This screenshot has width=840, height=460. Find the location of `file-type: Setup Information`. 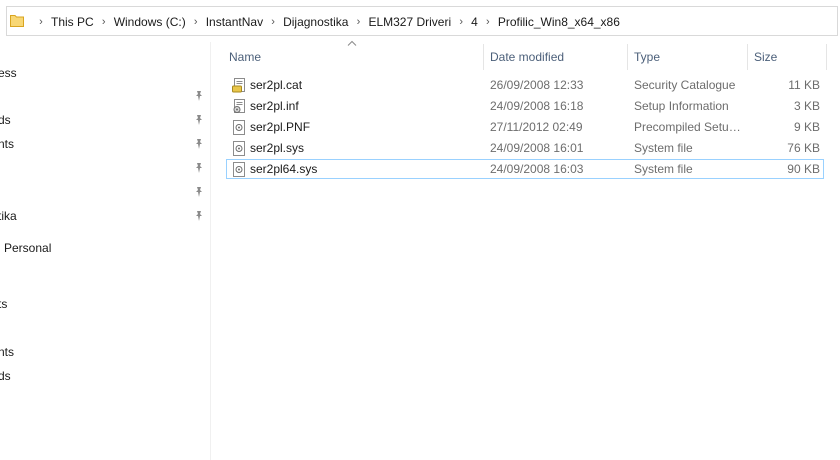

file-type: Setup Information is located at coordinates (681, 106).